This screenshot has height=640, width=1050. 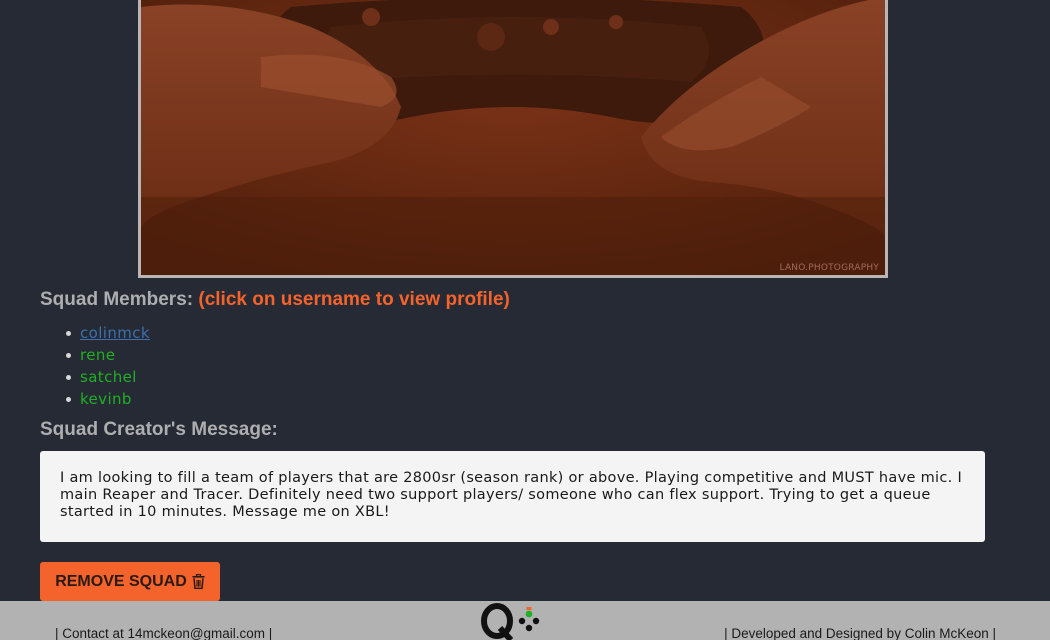 What do you see at coordinates (513, 621) in the screenshot?
I see `controller-logo-icon` at bounding box center [513, 621].